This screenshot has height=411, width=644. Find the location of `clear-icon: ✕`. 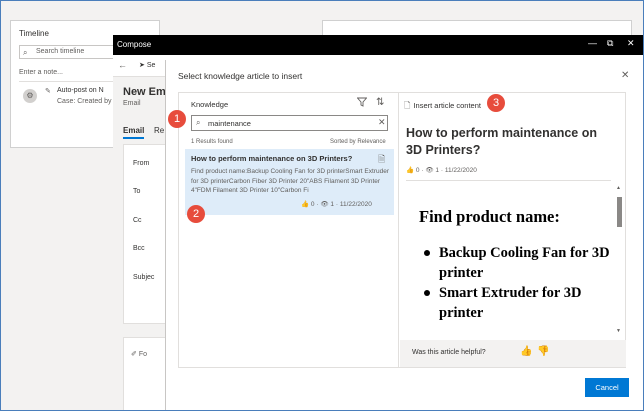

clear-icon: ✕ is located at coordinates (382, 122).